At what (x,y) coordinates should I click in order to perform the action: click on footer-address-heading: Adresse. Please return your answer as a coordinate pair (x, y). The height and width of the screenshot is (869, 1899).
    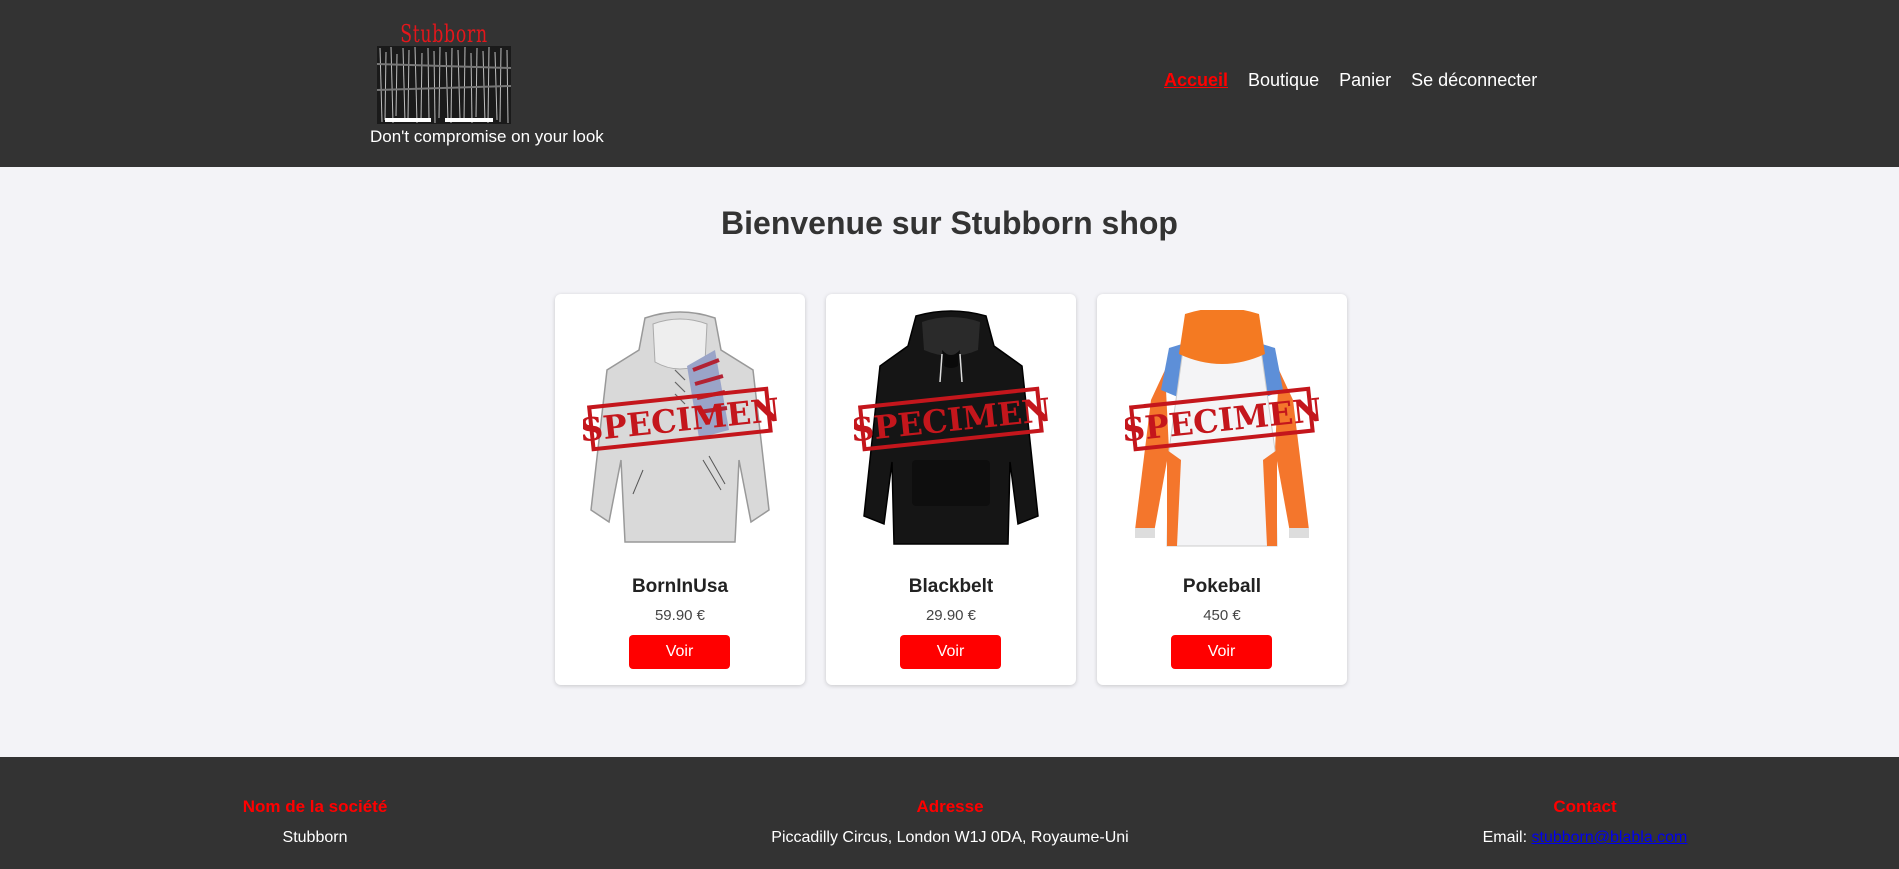
    Looking at the image, I should click on (950, 806).